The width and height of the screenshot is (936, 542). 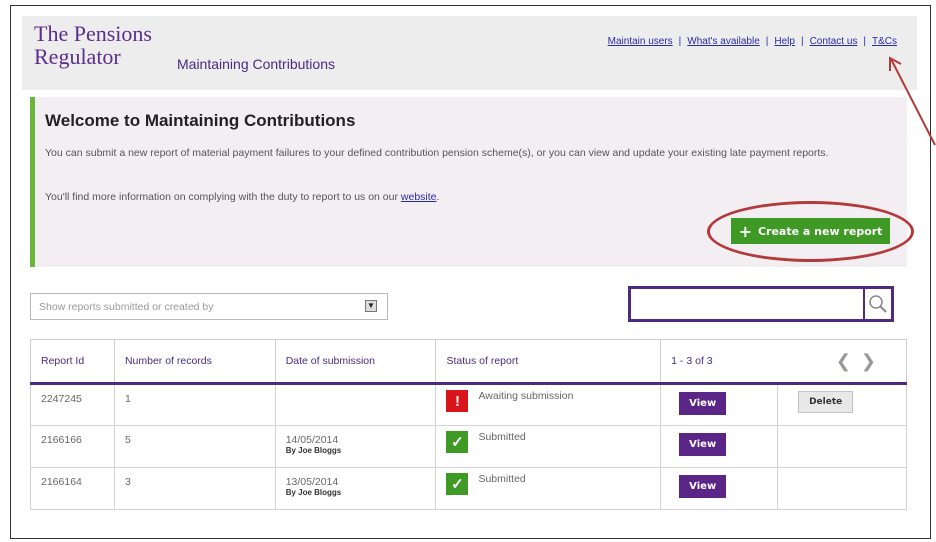 I want to click on col-number-of-records: Number of records, so click(x=194, y=362).